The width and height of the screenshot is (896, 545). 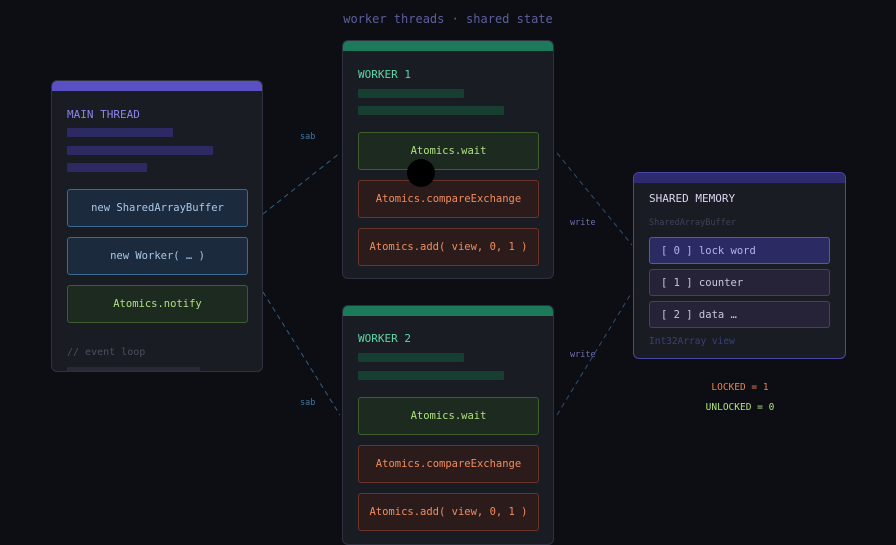 I want to click on int32array-view-label: Int32Array view, so click(x=692, y=341).